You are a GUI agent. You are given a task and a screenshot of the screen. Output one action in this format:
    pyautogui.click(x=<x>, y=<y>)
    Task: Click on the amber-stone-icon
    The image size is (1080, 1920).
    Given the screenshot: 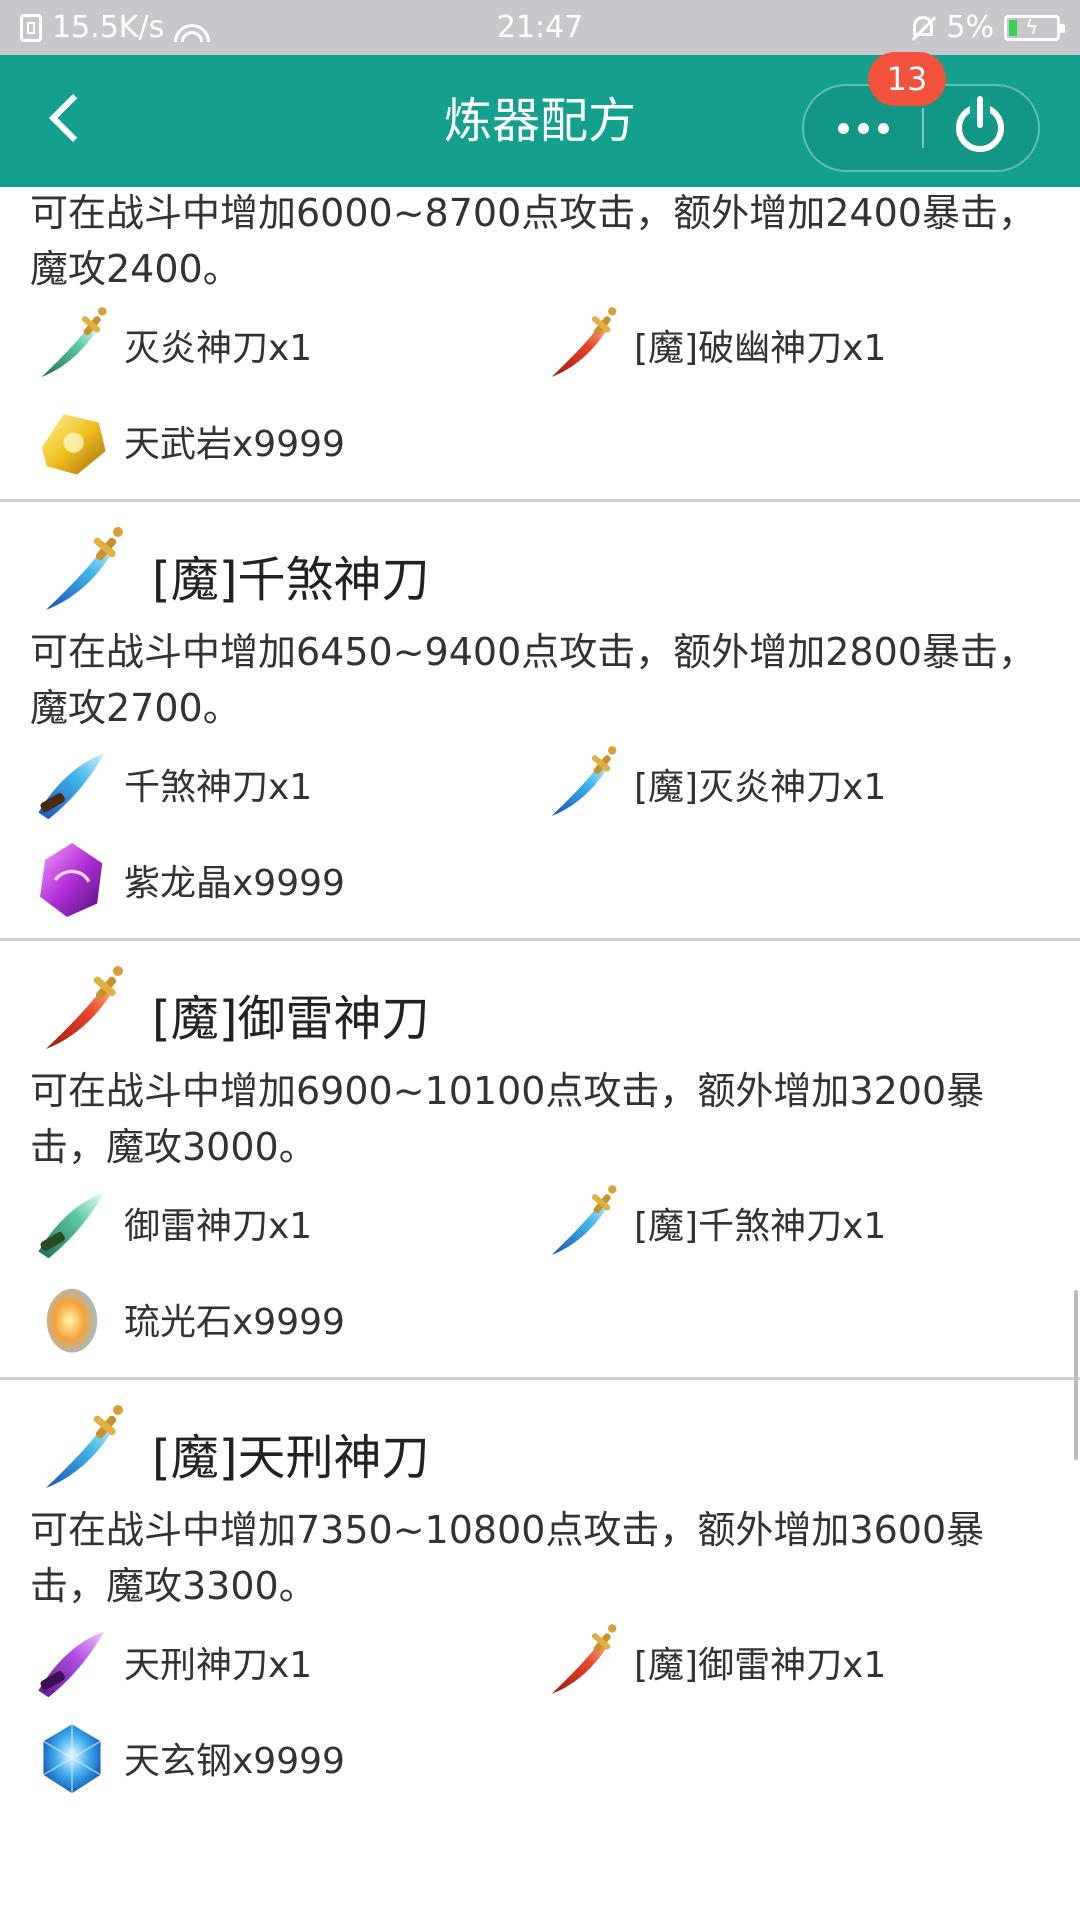 What is the action you would take?
    pyautogui.click(x=72, y=1320)
    